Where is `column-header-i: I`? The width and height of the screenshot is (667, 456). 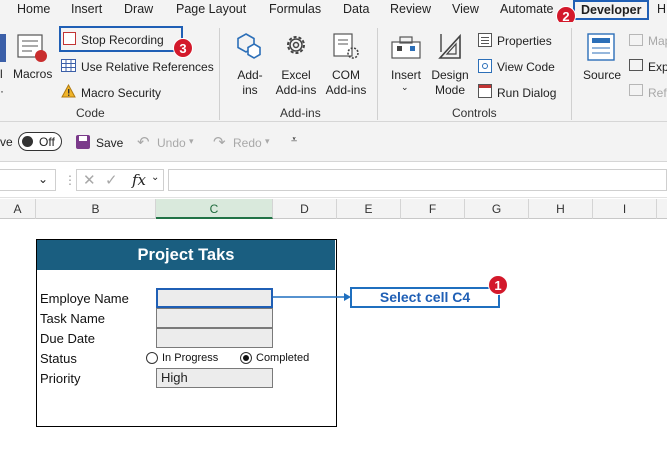 column-header-i: I is located at coordinates (625, 209).